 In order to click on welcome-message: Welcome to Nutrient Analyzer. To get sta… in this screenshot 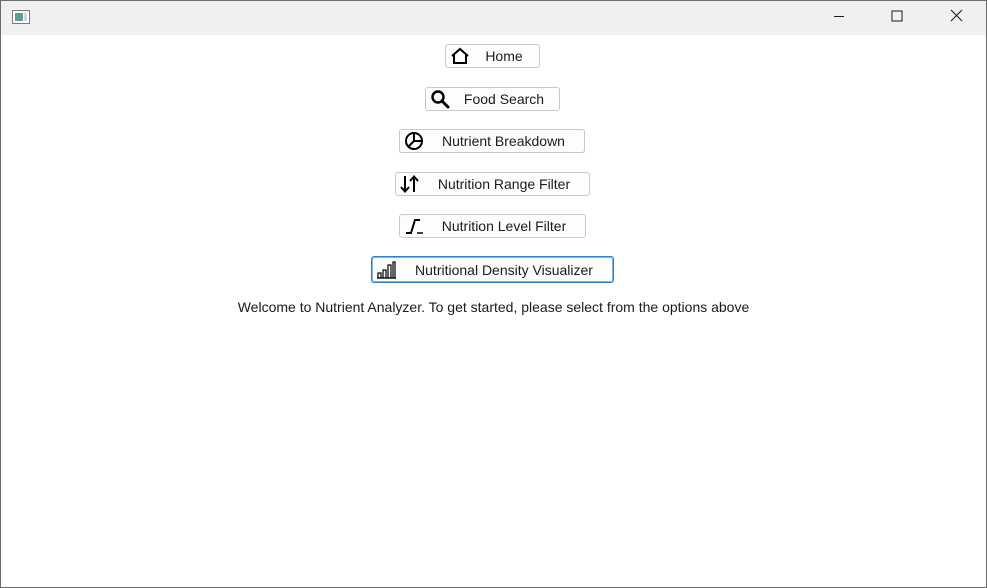, I will do `click(493, 307)`.